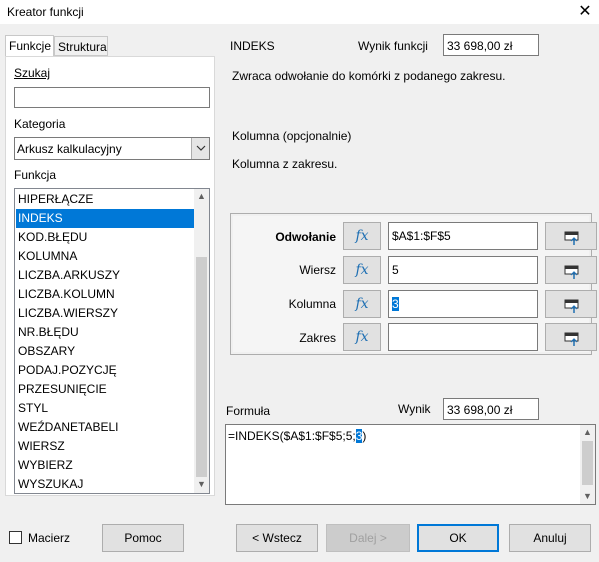 This screenshot has width=599, height=562. Describe the element at coordinates (463, 236) in the screenshot. I see `arg-field-reference: $A$1:$F$5` at that location.